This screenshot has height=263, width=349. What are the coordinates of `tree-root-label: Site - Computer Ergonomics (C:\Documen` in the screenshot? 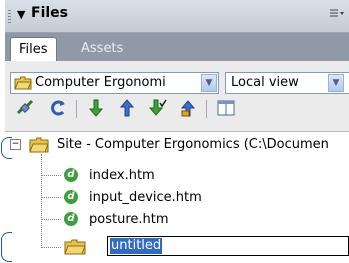 It's located at (193, 144).